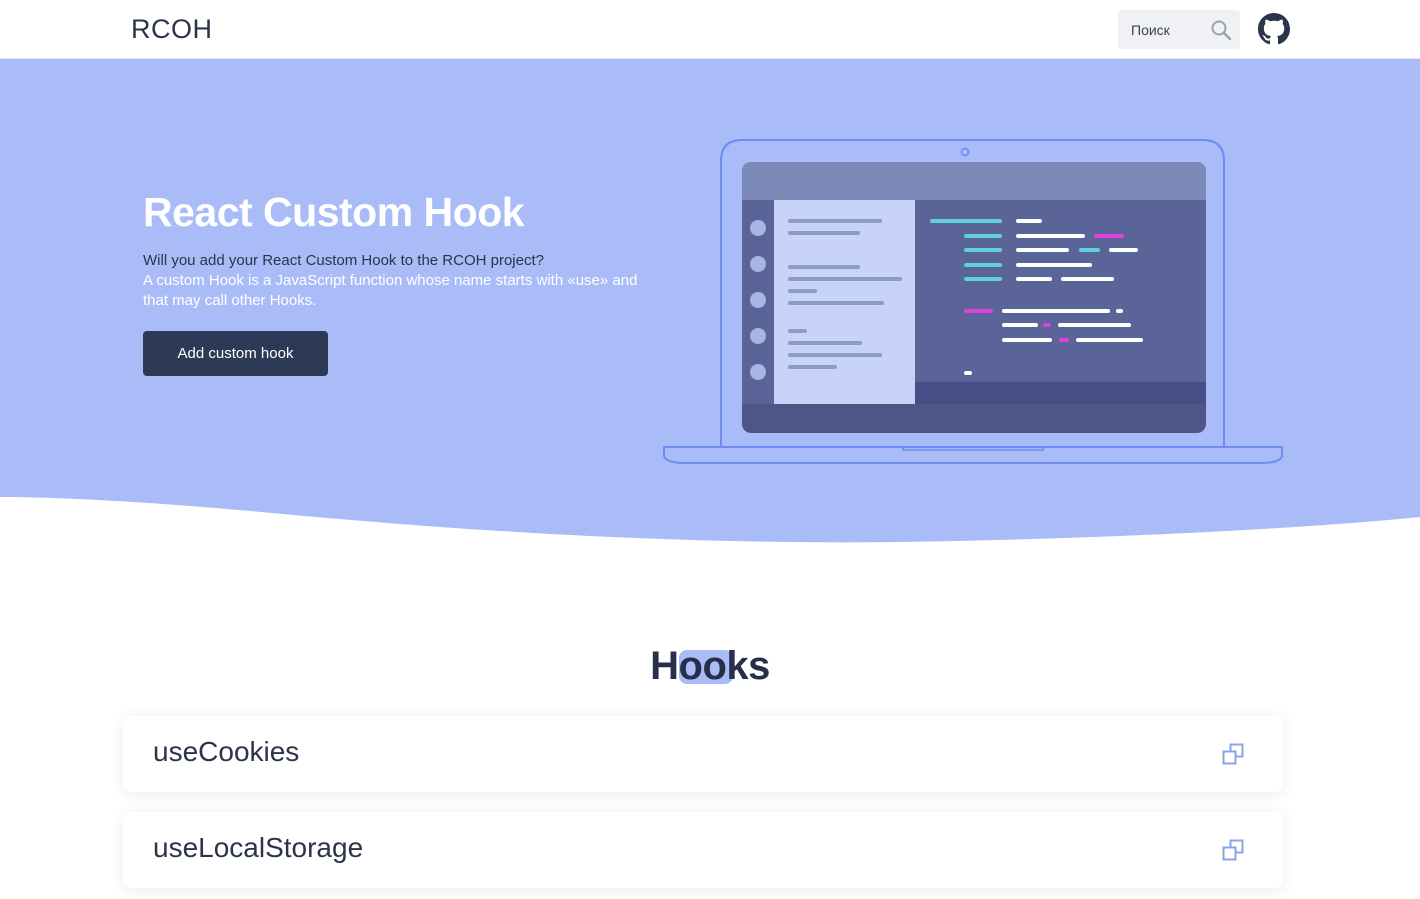  What do you see at coordinates (334, 212) in the screenshot?
I see `hero-title: React Custom Hook` at bounding box center [334, 212].